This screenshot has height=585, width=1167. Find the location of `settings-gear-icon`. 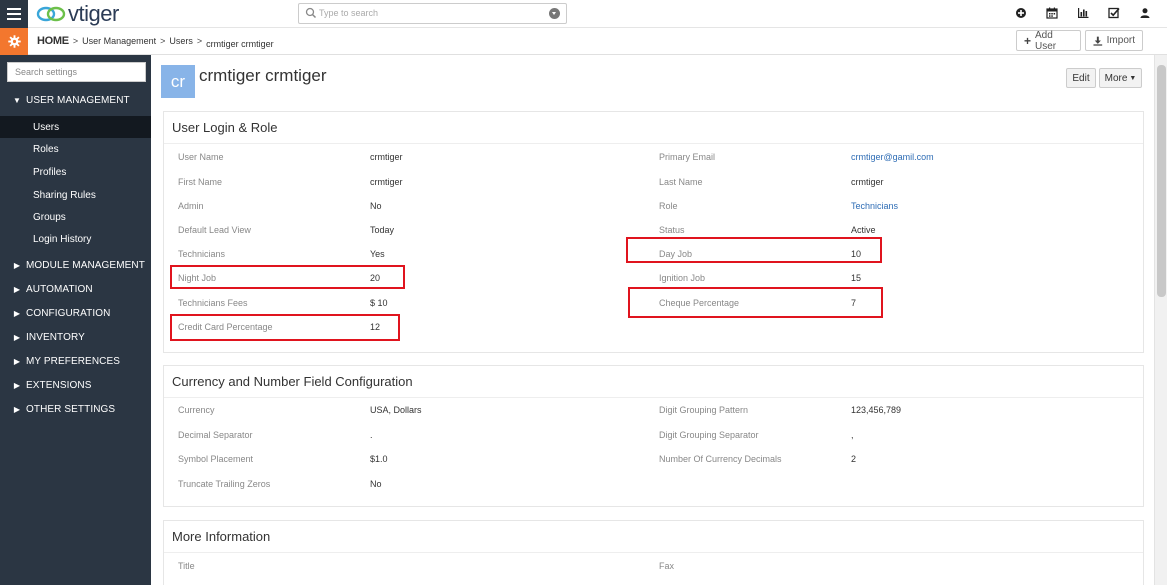

settings-gear-icon is located at coordinates (14, 41).